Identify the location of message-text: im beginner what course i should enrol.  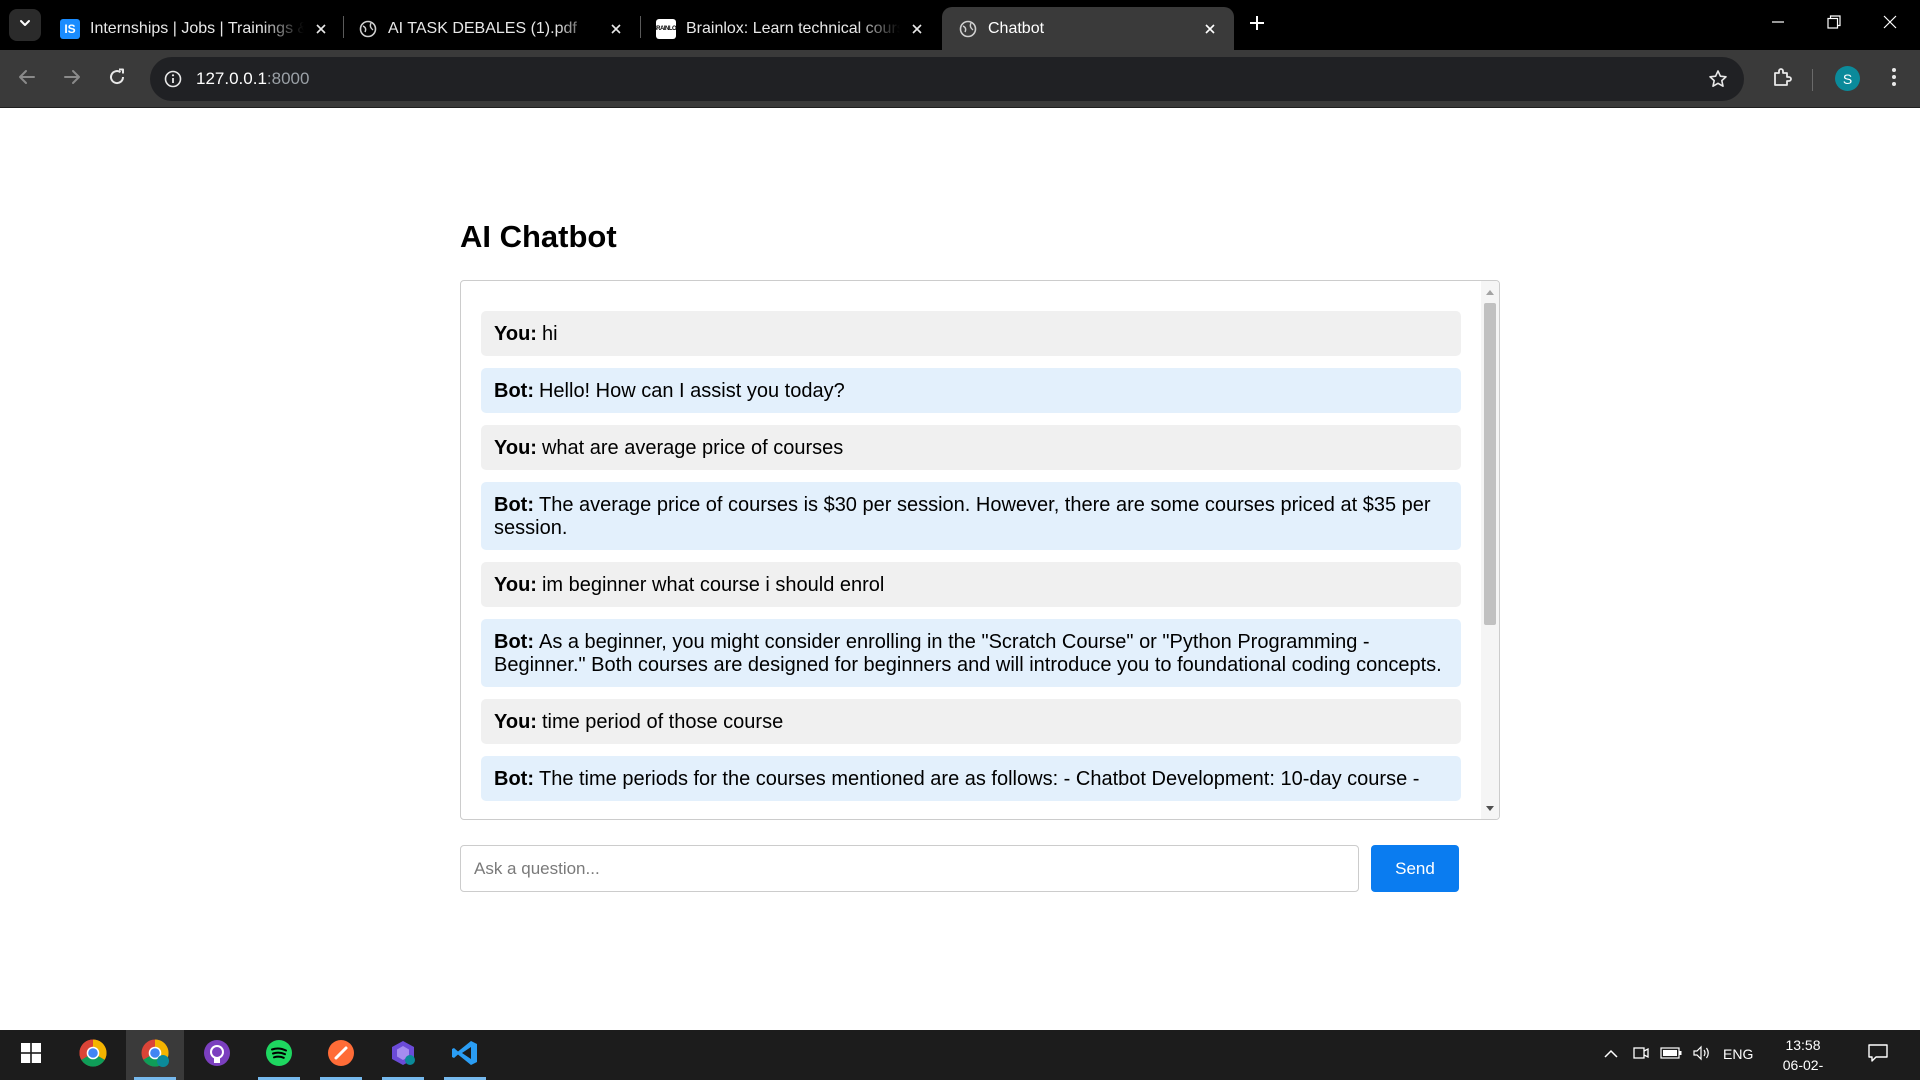
(713, 585).